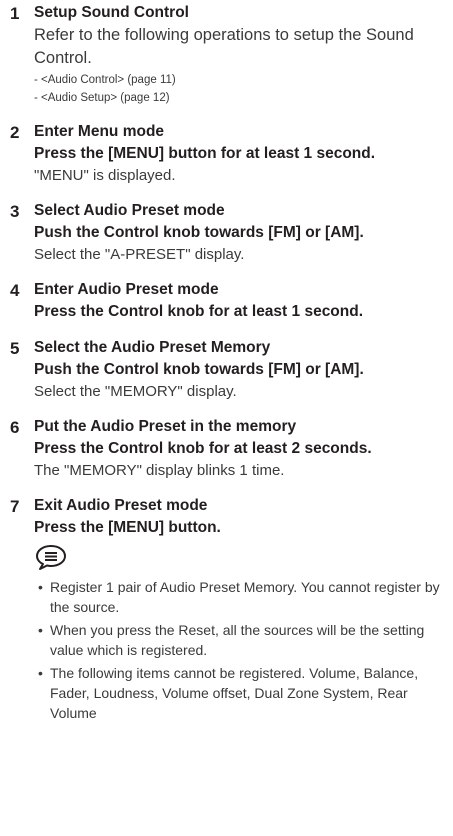 The height and width of the screenshot is (836, 453). Describe the element at coordinates (111, 12) in the screenshot. I see `step-title: Setup Sound Control` at that location.